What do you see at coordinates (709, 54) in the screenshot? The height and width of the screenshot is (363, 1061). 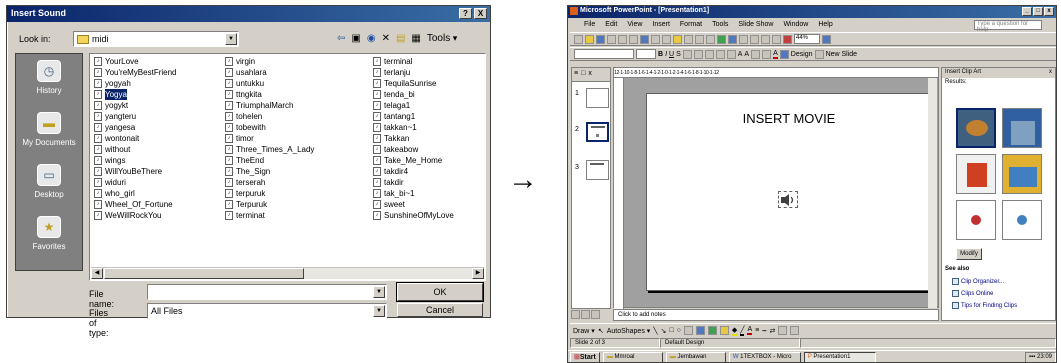 I see `align-right-icon` at bounding box center [709, 54].